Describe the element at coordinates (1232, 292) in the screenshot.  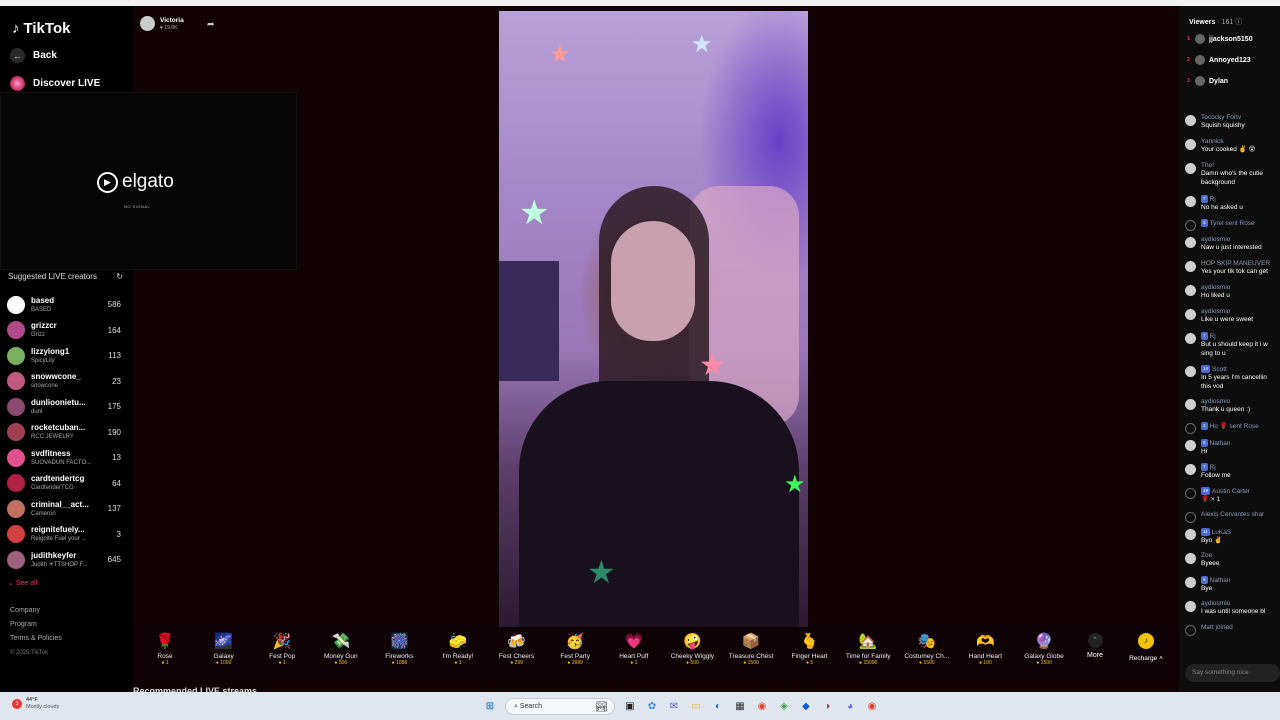
I see `chat-message: aydiosmio Ho liked u` at that location.